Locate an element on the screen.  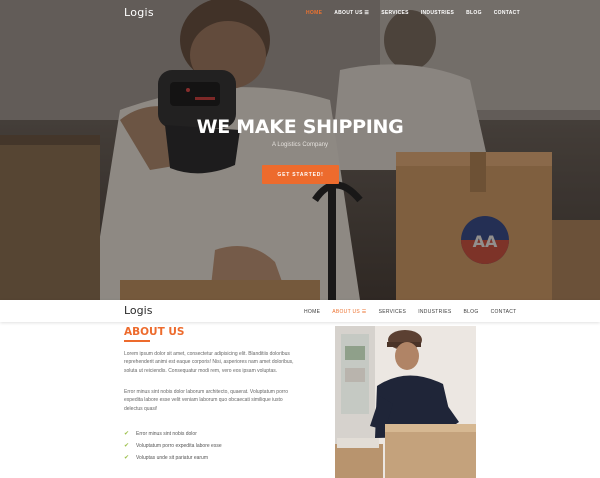
list-item-label: Voluptatum porro expedita labore esse is located at coordinates (179, 446).